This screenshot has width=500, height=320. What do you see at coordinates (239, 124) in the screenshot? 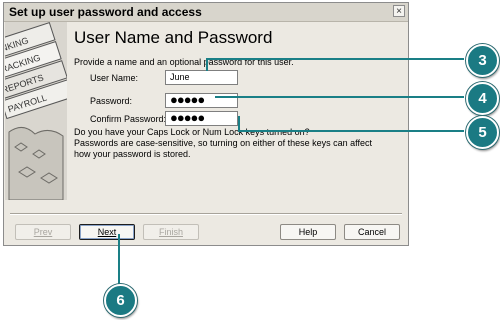
I see `callout-5-line-v` at bounding box center [239, 124].